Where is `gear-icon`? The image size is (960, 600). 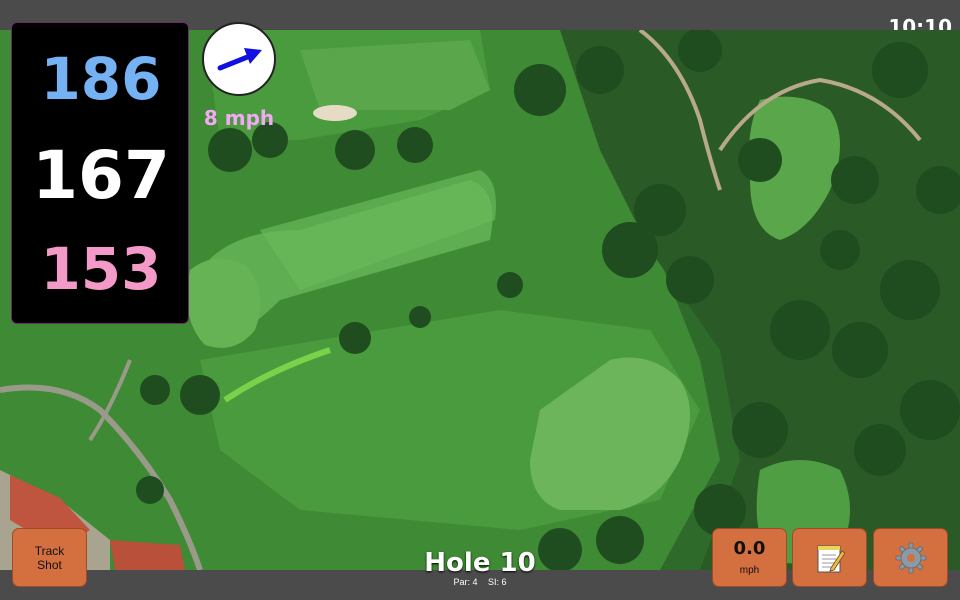 gear-icon is located at coordinates (910, 557).